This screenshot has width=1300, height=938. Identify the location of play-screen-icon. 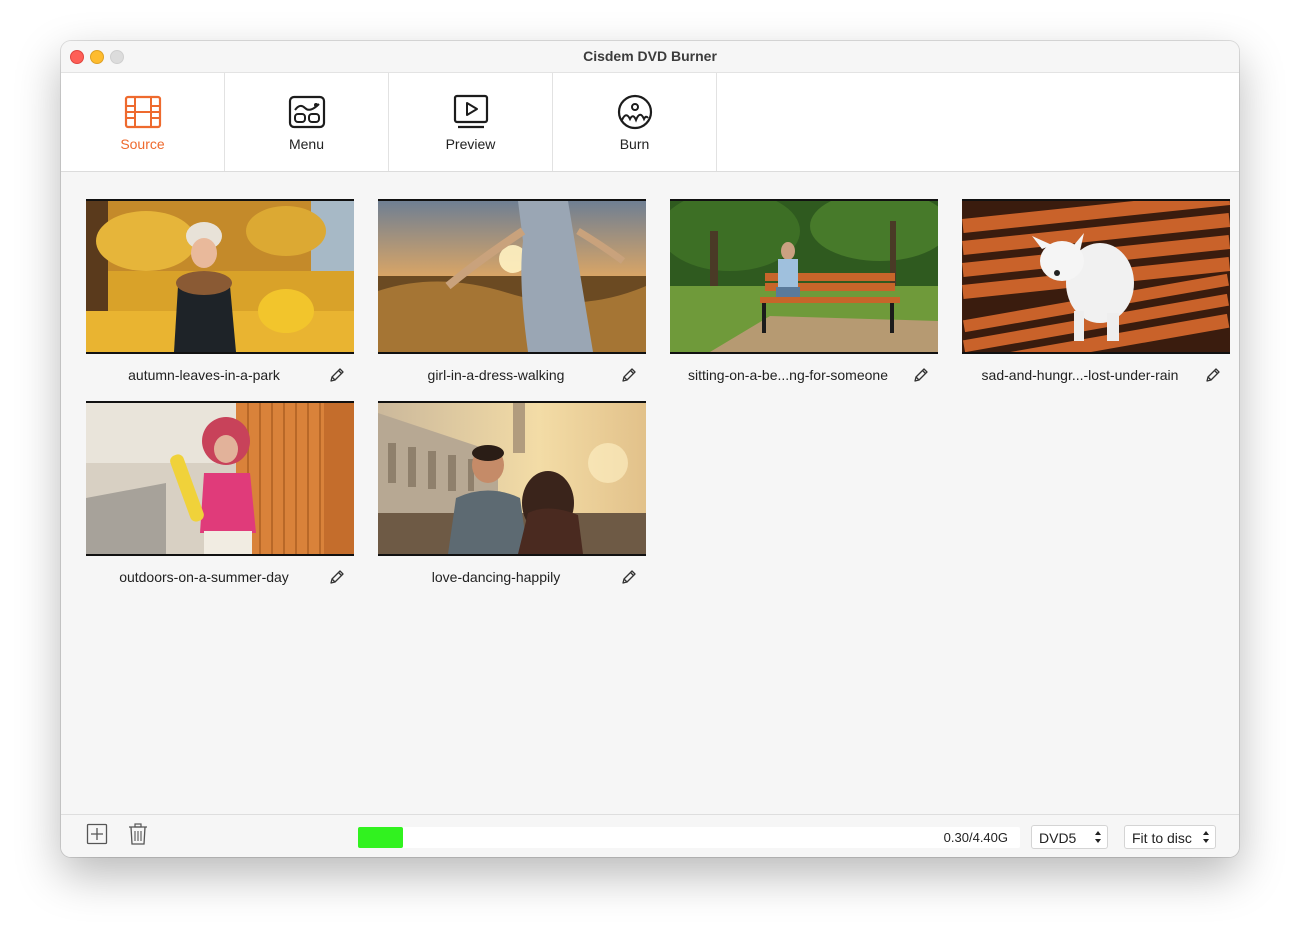
(471, 111).